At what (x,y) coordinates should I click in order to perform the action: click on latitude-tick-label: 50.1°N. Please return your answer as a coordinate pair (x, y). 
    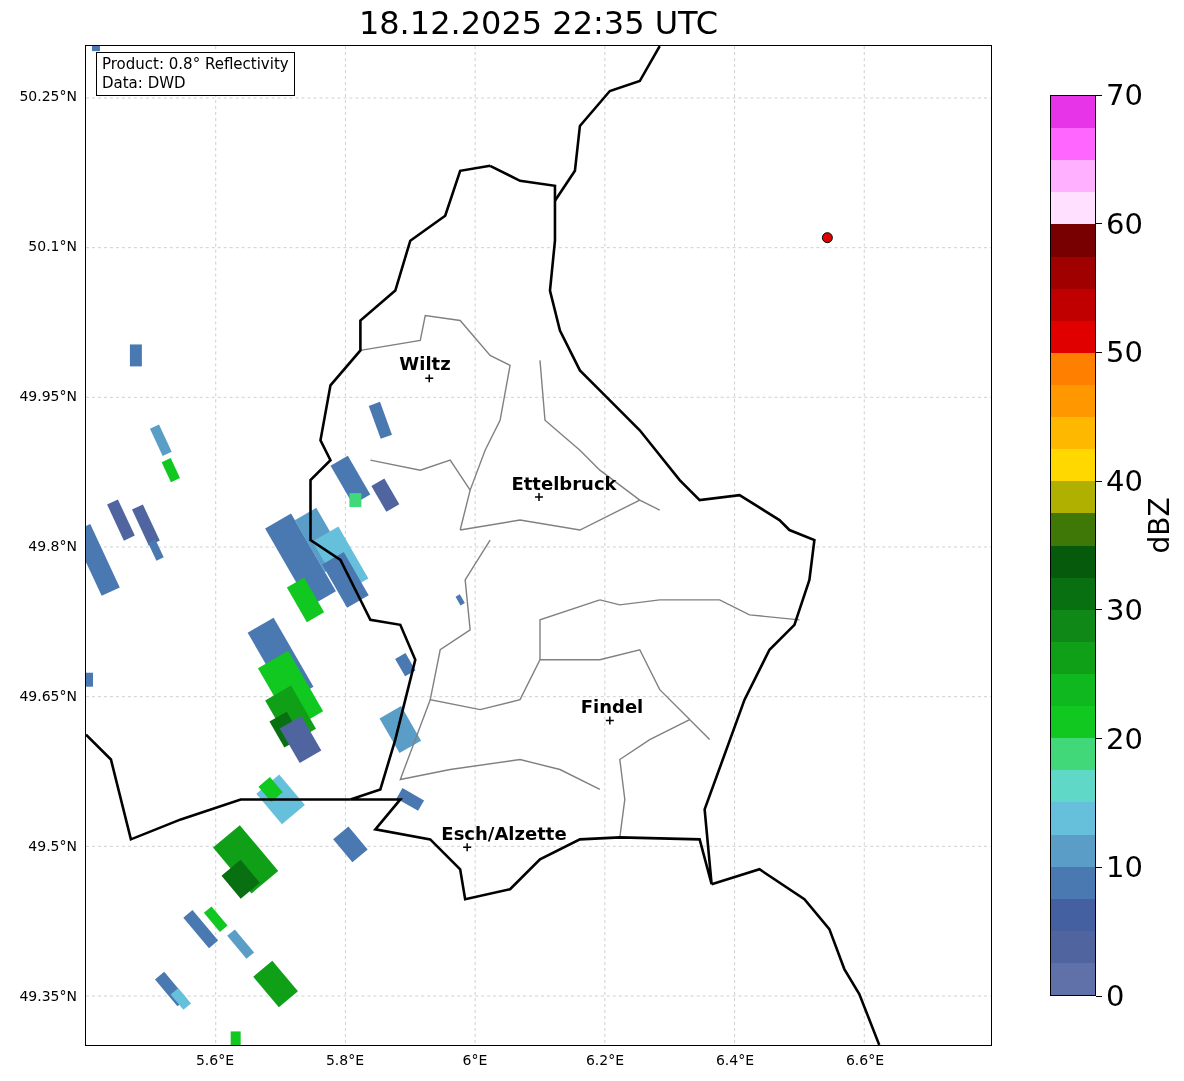
    Looking at the image, I should click on (52, 246).